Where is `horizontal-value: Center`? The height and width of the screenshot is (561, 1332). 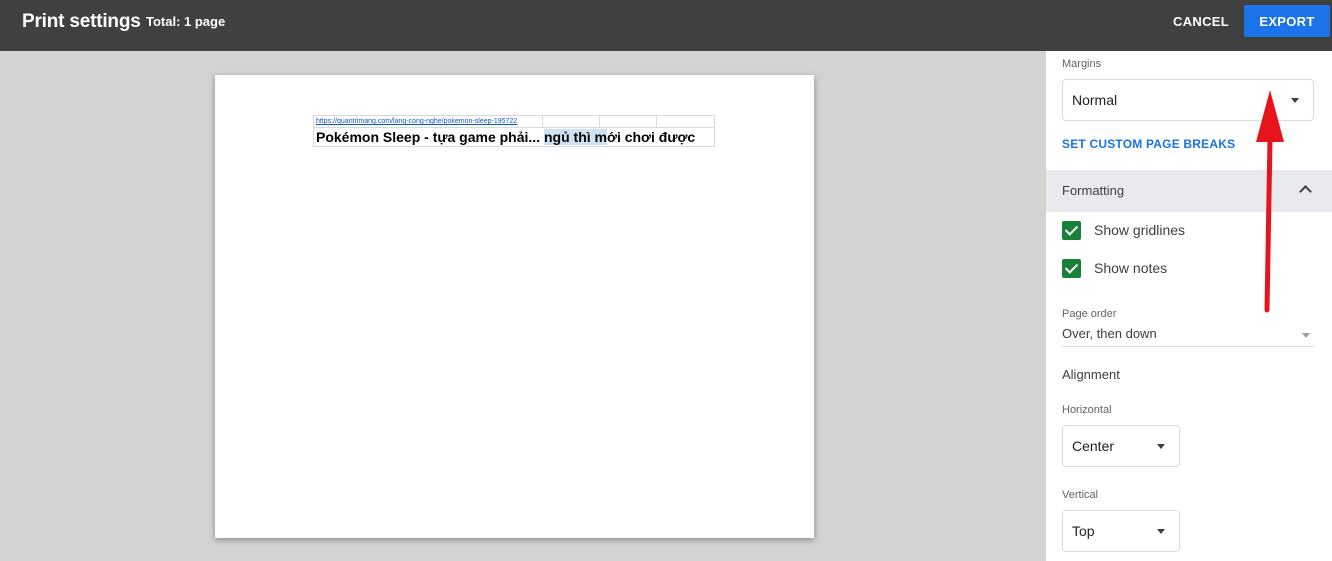 horizontal-value: Center is located at coordinates (1093, 446).